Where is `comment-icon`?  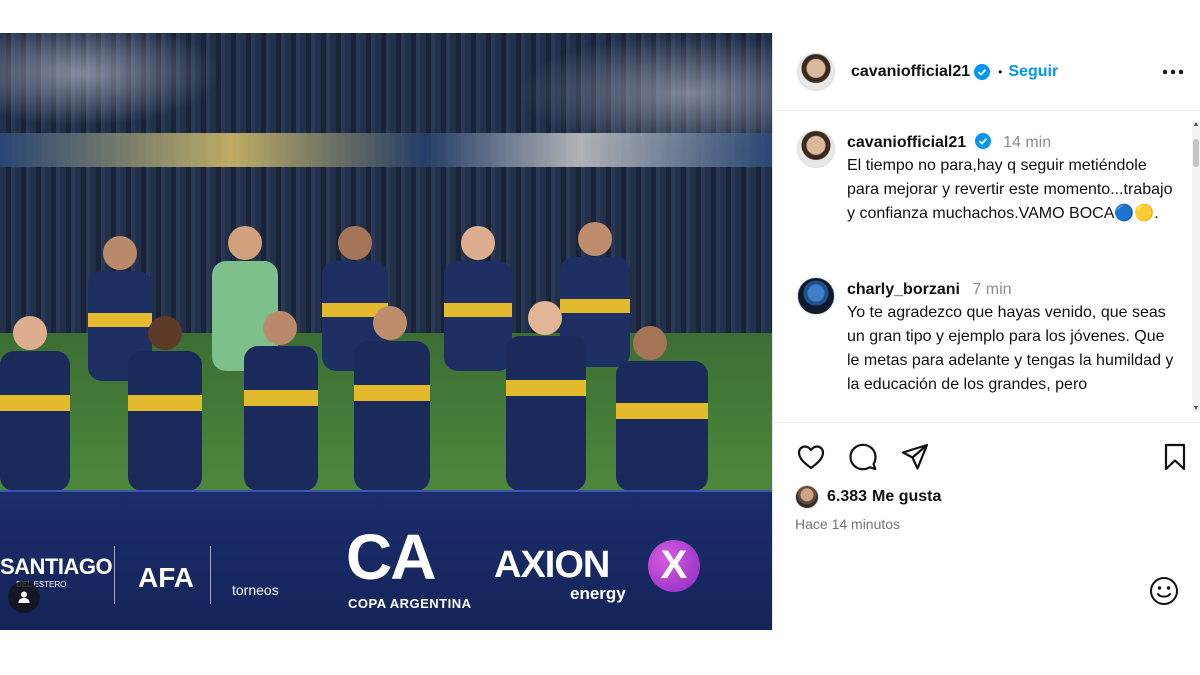
comment-icon is located at coordinates (863, 457).